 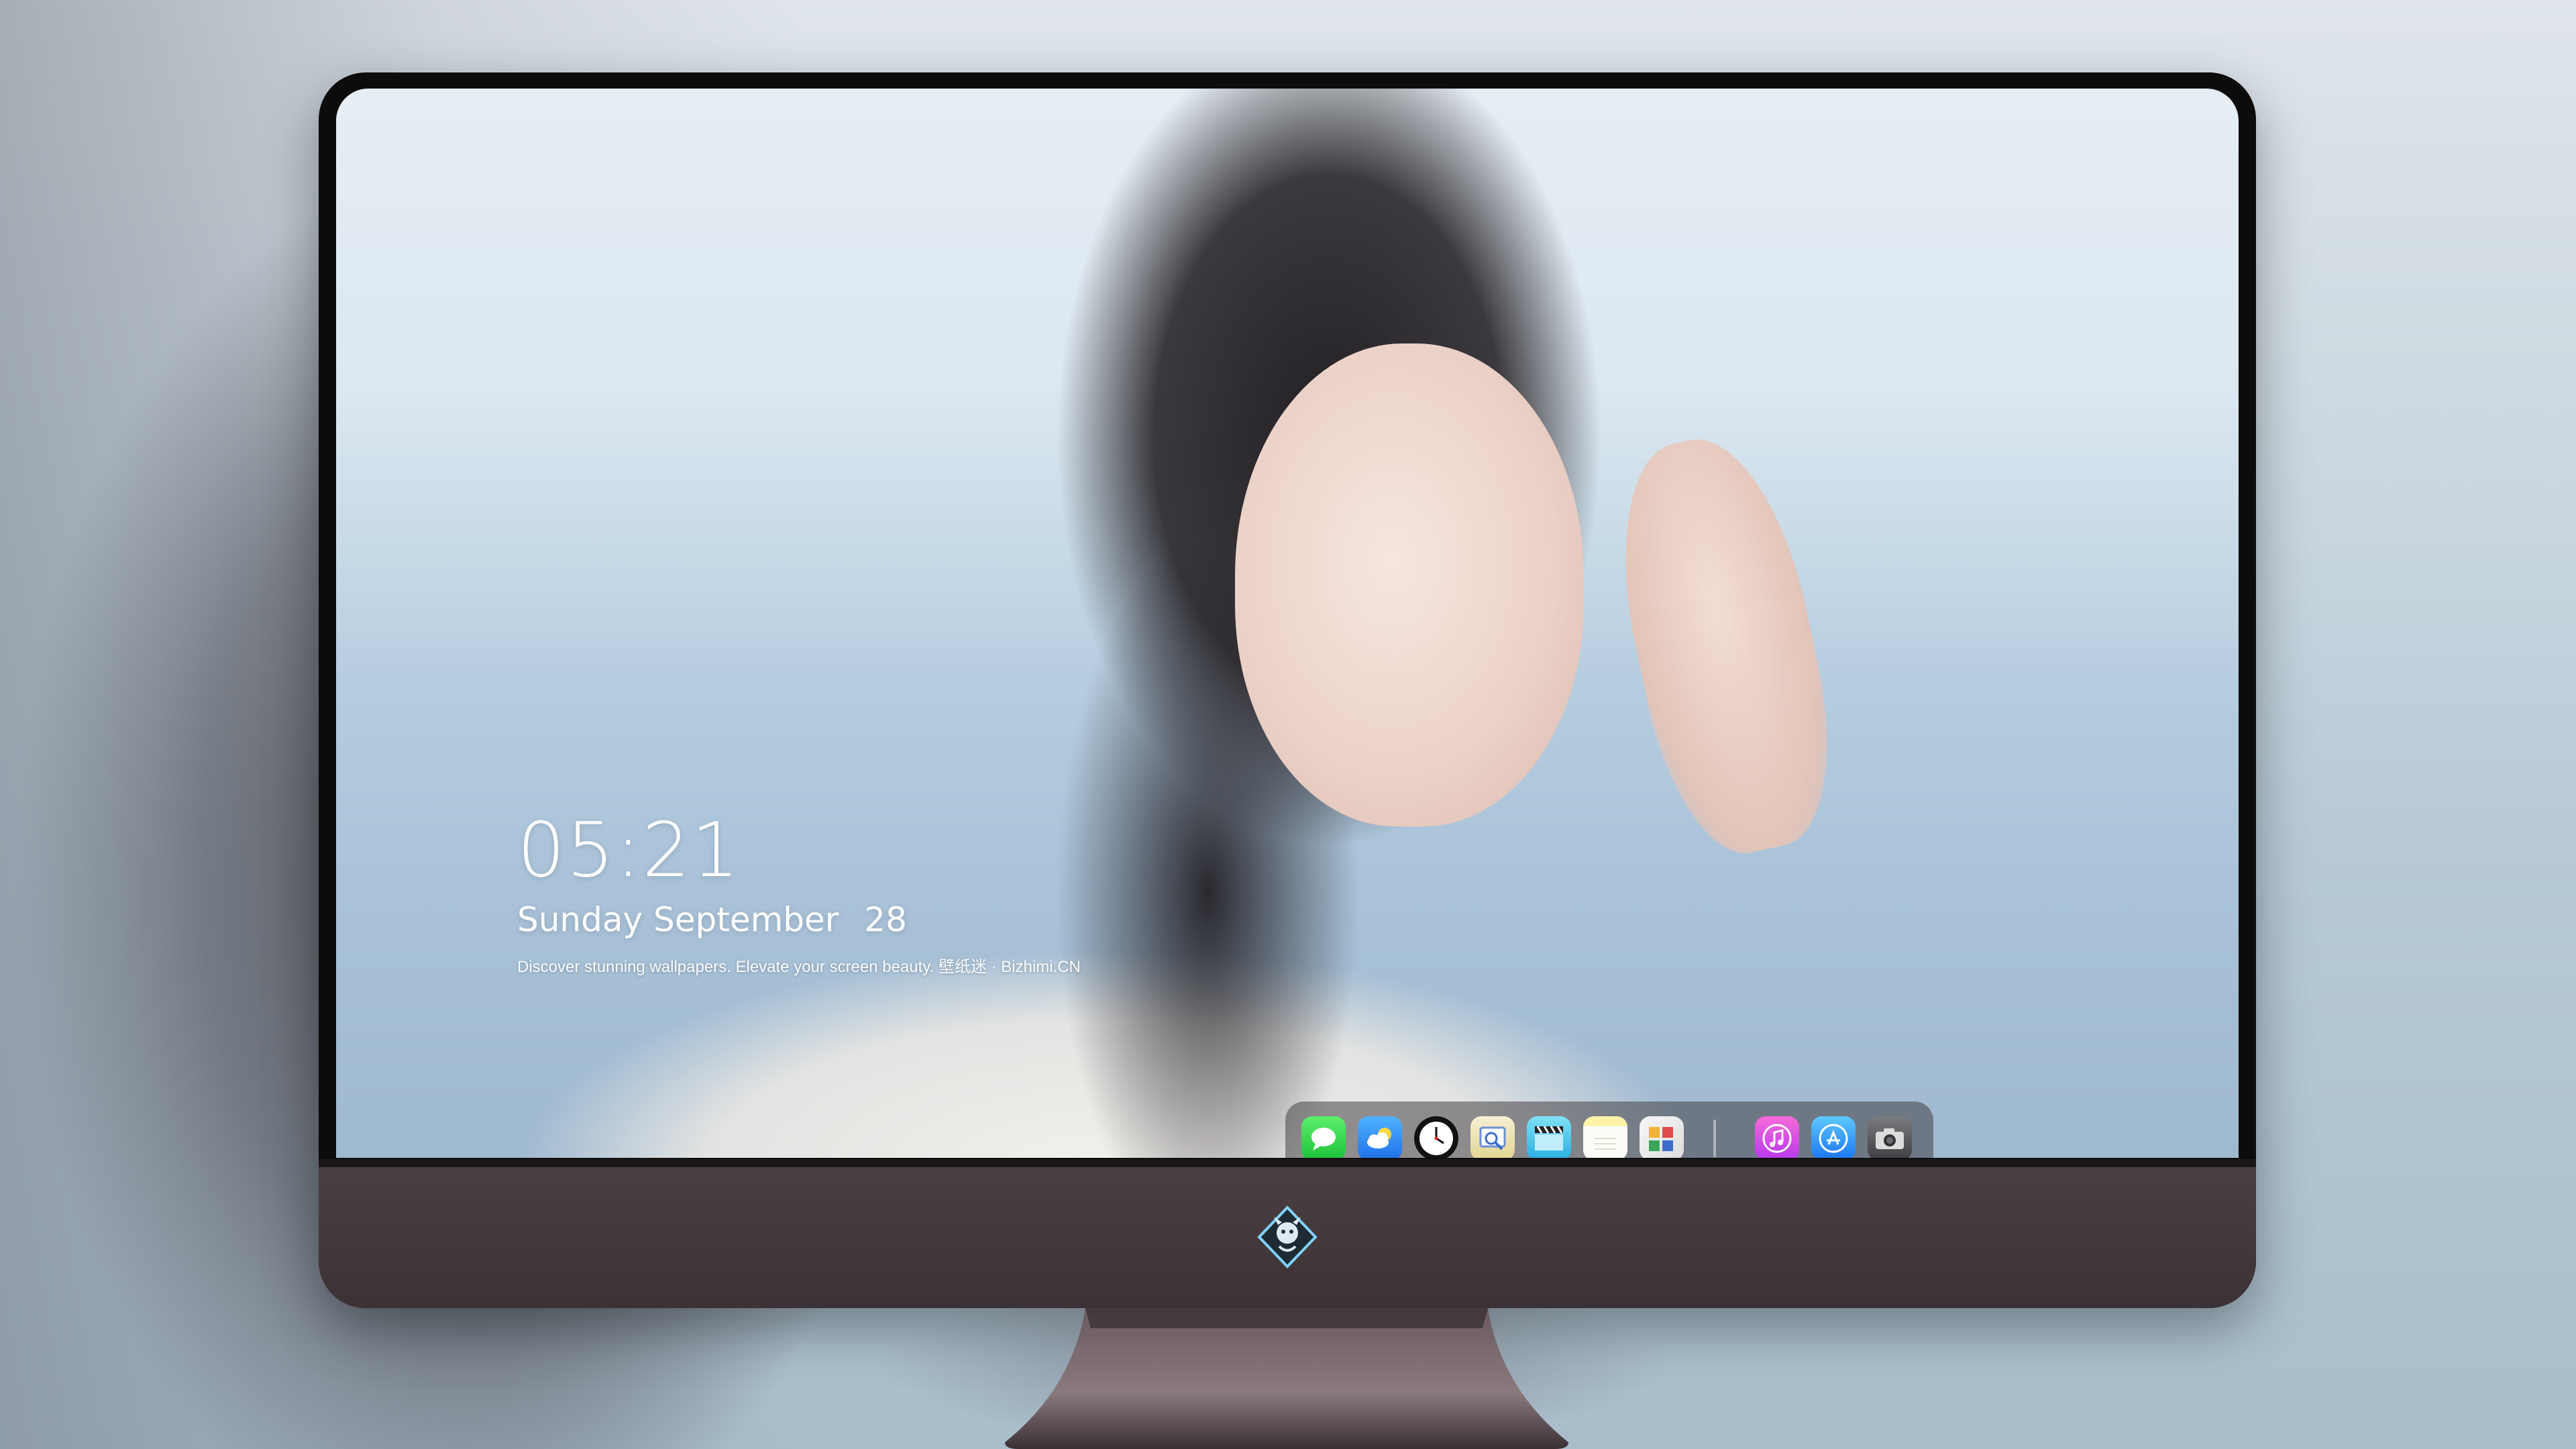 I want to click on clock-date: Sunday September 28, so click(x=799, y=919).